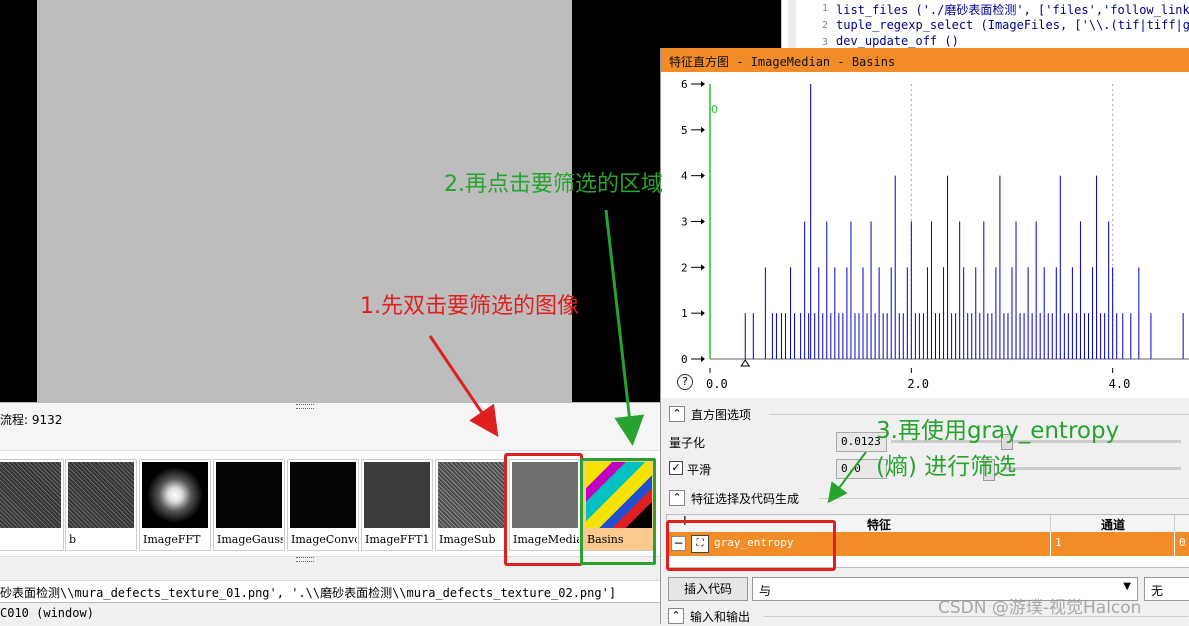  Describe the element at coordinates (469, 306) in the screenshot. I see `annotation-step1: 1.先双击要筛选的图像` at that location.